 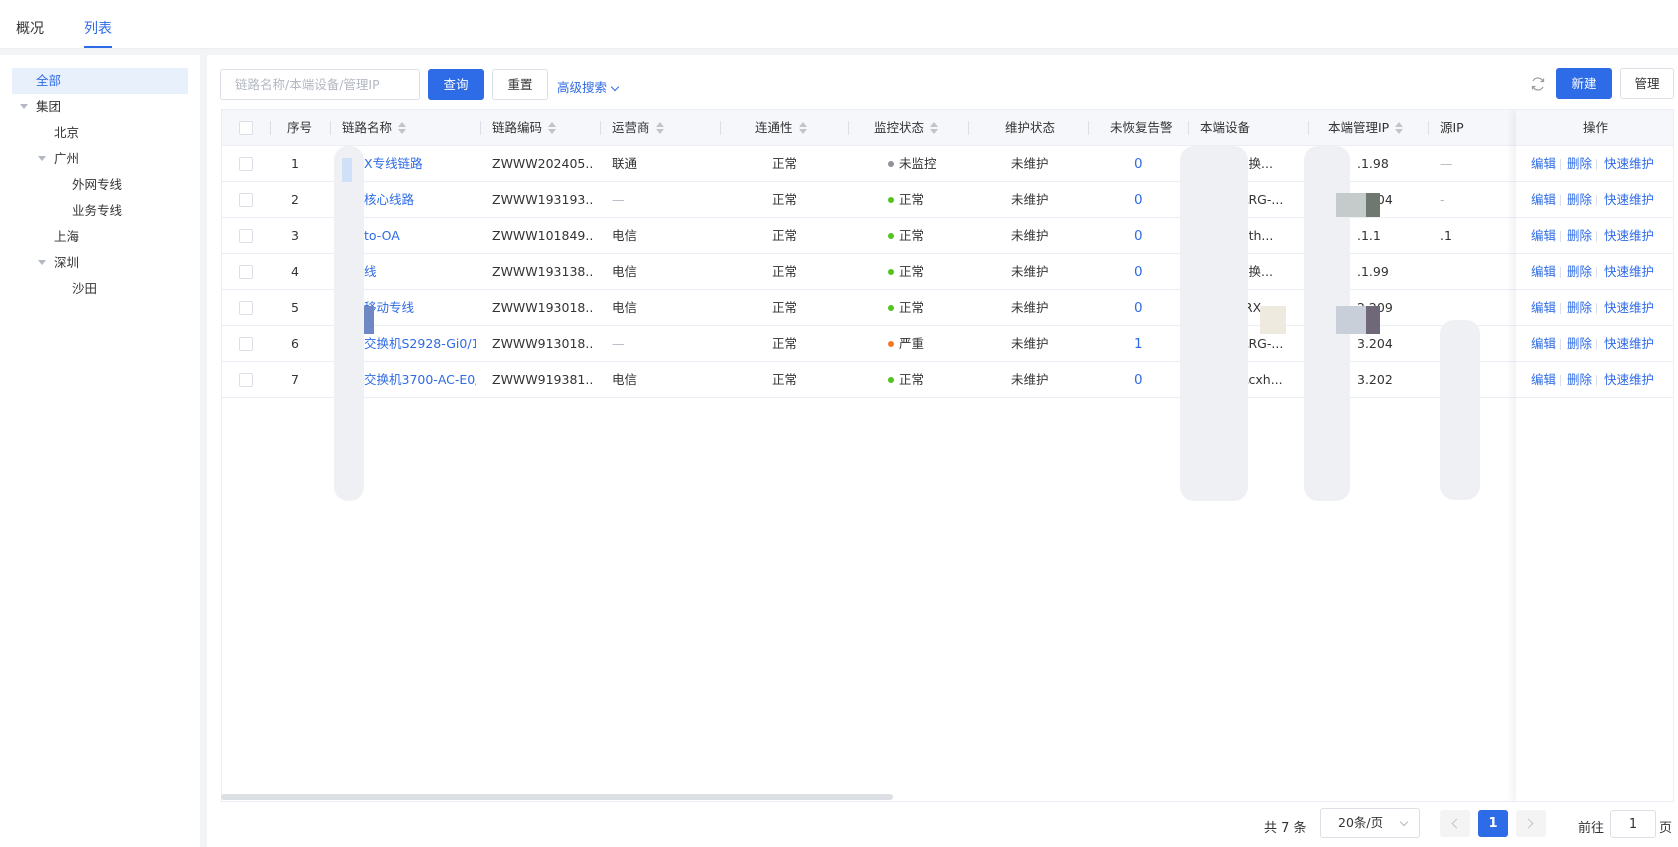 I want to click on query-button: 查询, so click(x=456, y=84).